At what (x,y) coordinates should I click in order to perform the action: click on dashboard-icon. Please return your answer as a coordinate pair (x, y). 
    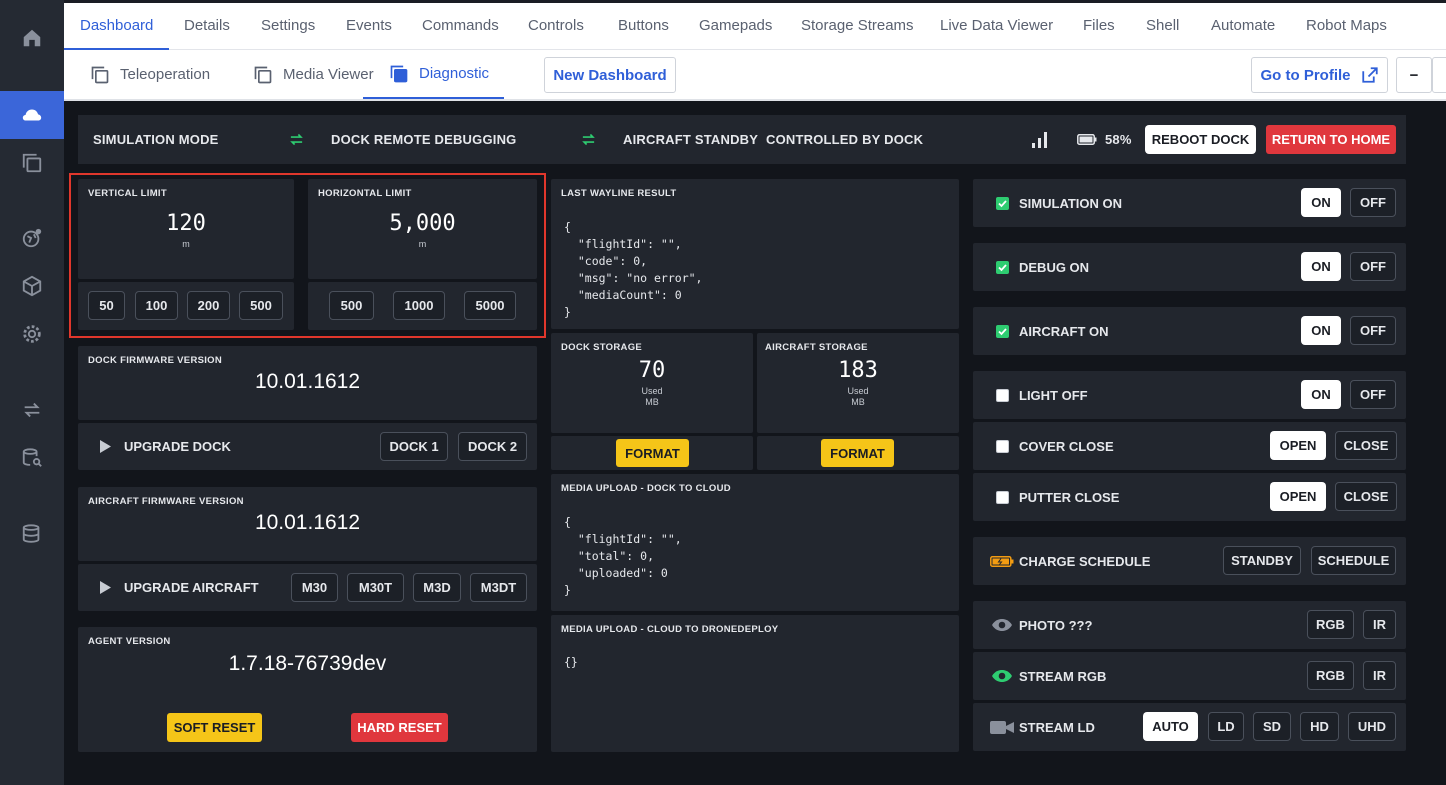
    Looking at the image, I should click on (32, 115).